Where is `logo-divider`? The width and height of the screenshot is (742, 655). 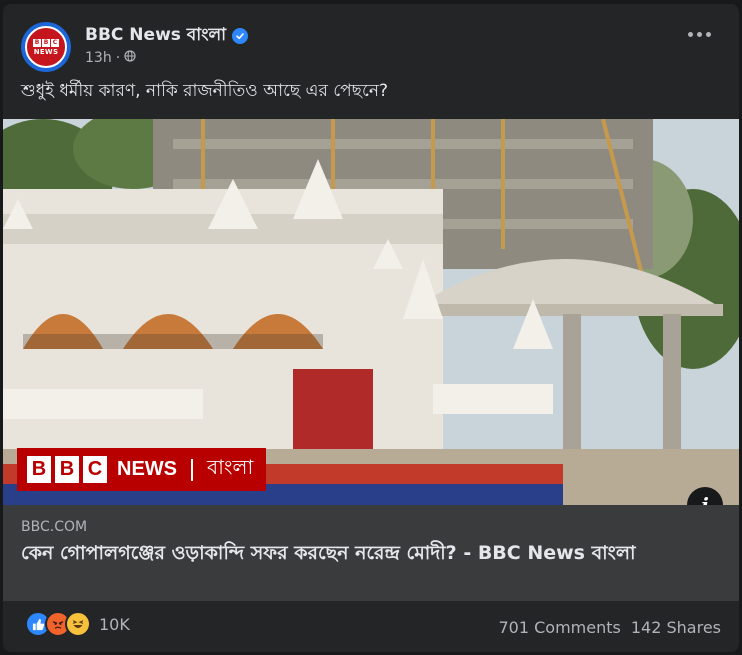
logo-divider is located at coordinates (192, 469).